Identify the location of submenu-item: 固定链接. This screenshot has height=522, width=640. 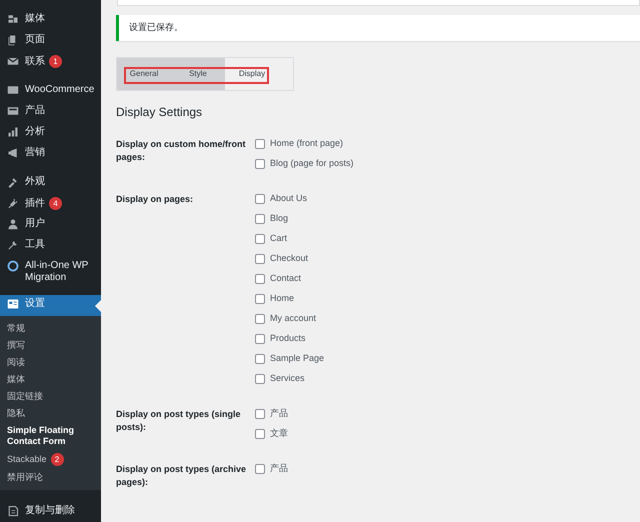
(50, 396).